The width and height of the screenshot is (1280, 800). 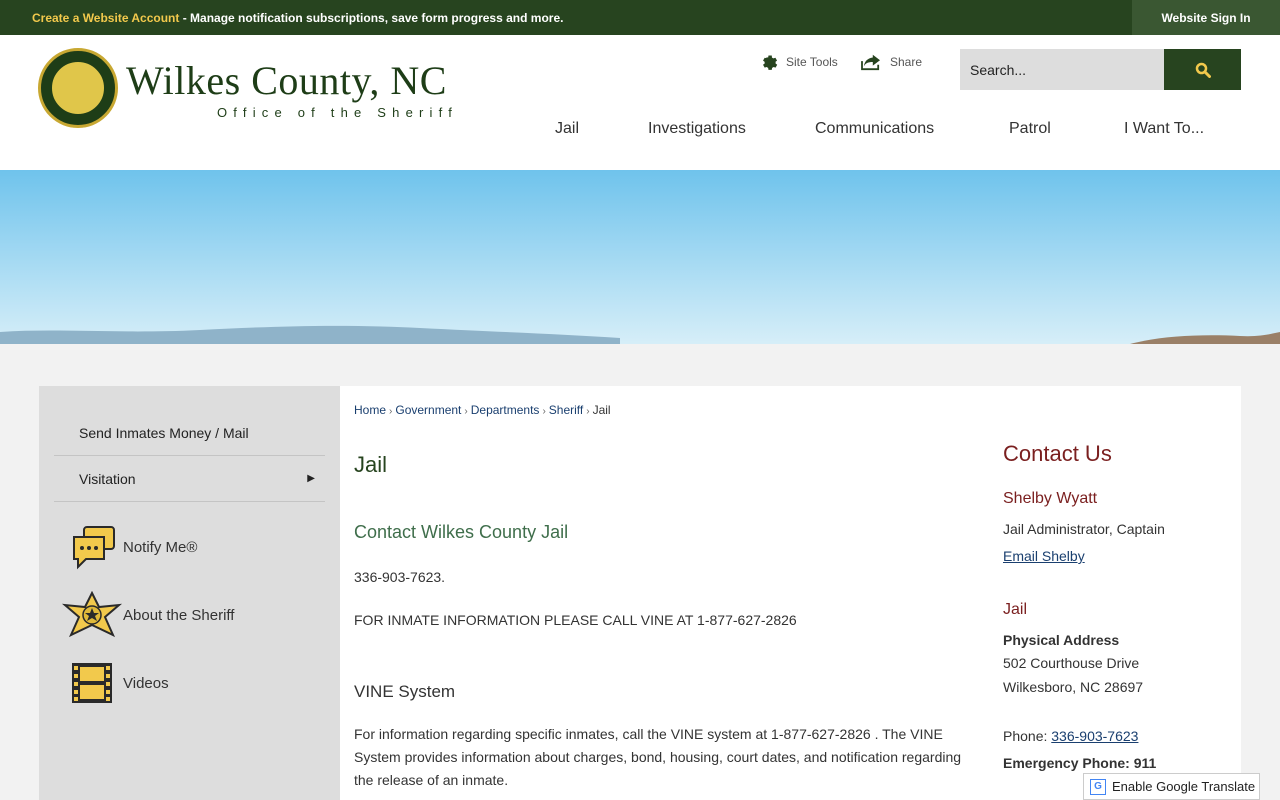 What do you see at coordinates (286, 80) in the screenshot?
I see `site-title: Wilkes County, NC` at bounding box center [286, 80].